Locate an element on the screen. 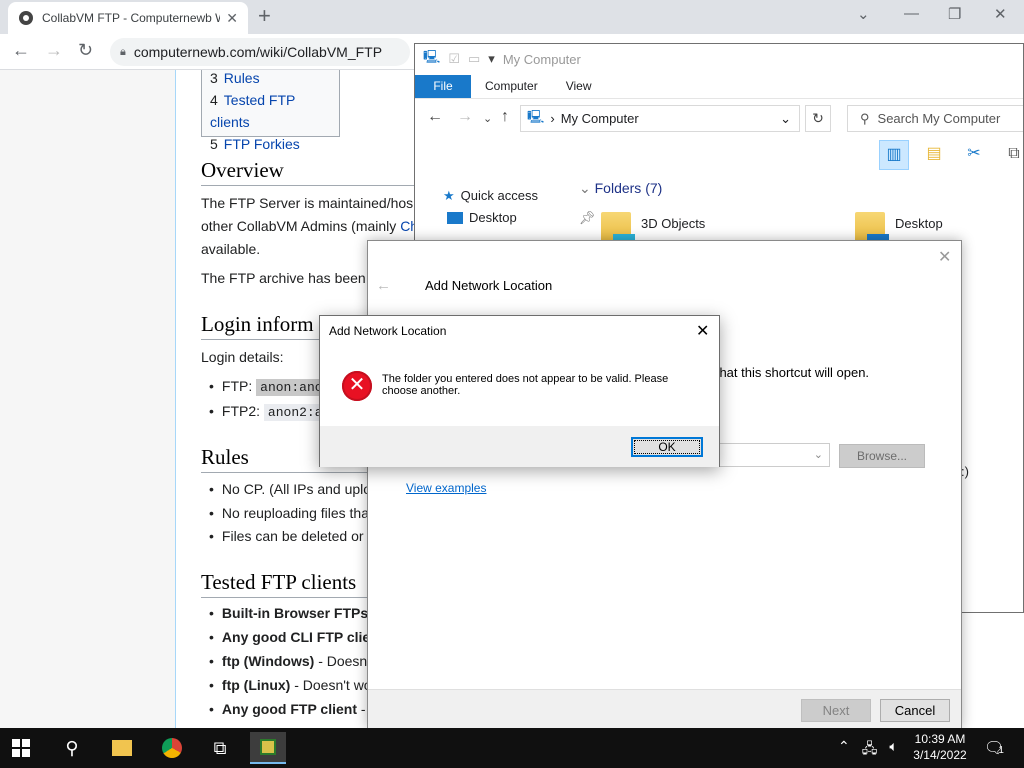 This screenshot has width=1024, height=768. view-examples-link: View examples is located at coordinates (446, 488).